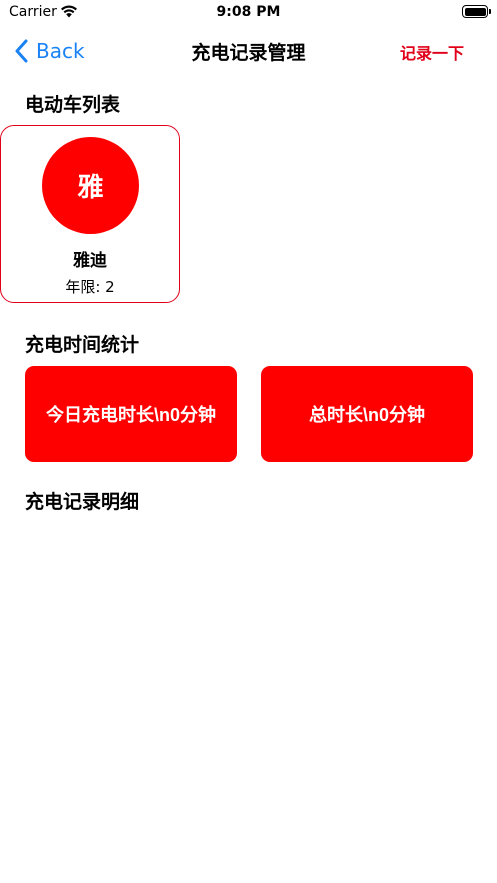  What do you see at coordinates (90, 185) in the screenshot?
I see `vehicle-avatar: 雅` at bounding box center [90, 185].